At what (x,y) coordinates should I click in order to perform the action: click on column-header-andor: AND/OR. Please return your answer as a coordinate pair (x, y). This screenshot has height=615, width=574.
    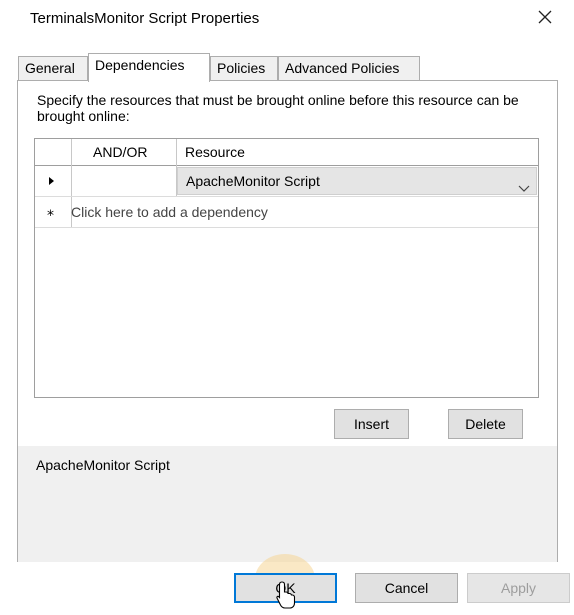
    Looking at the image, I should click on (120, 152).